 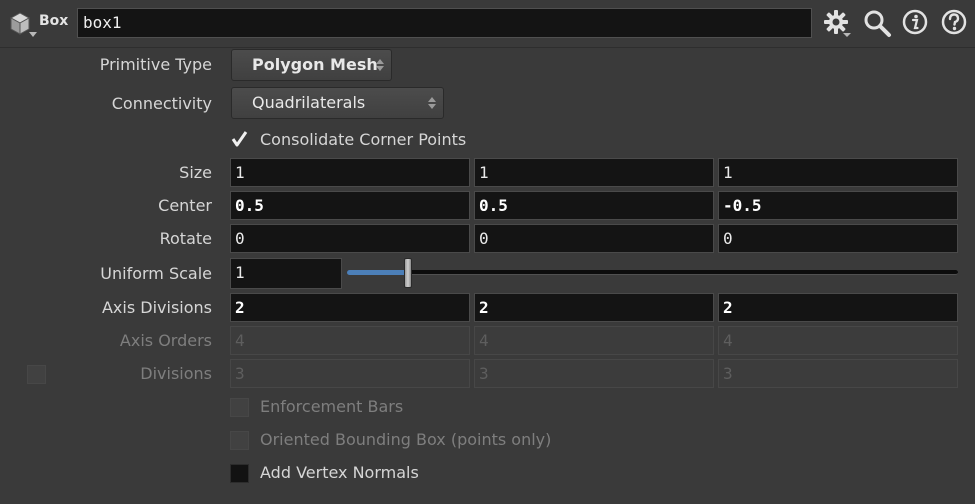 What do you see at coordinates (877, 23) in the screenshot?
I see `search-icon` at bounding box center [877, 23].